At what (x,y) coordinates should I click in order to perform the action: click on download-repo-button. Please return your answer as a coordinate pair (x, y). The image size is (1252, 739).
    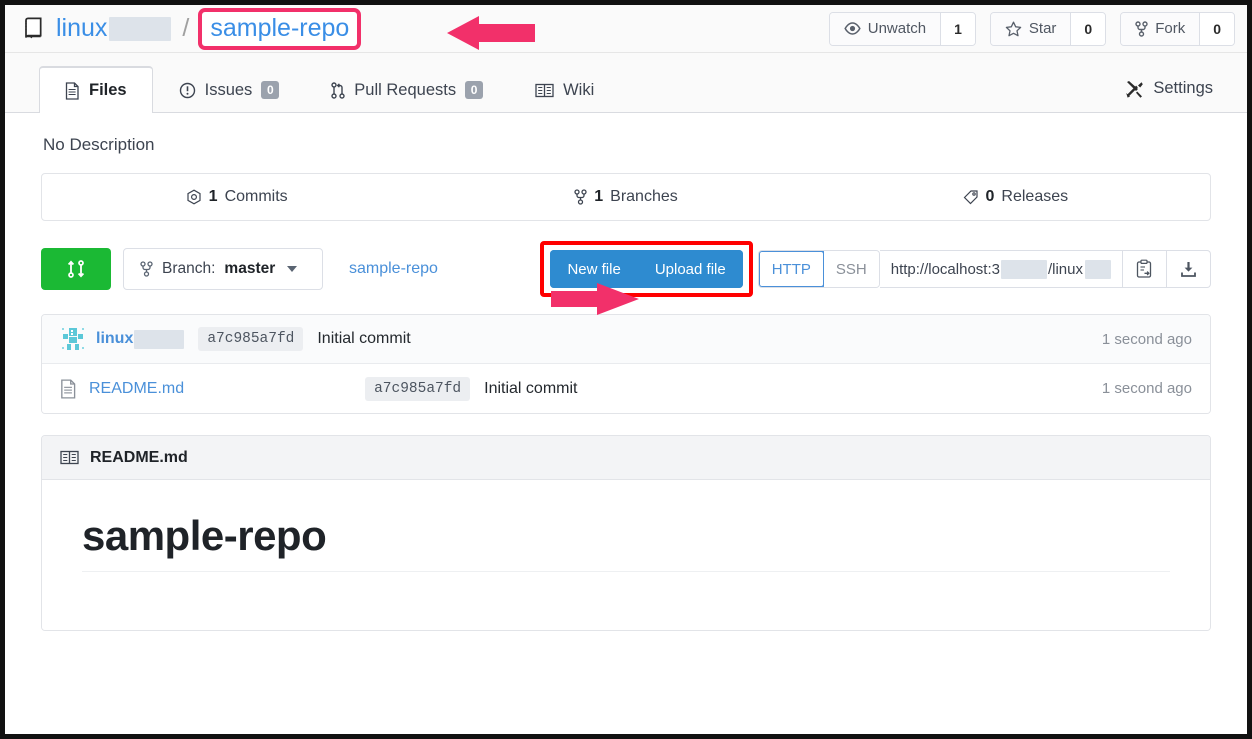
    Looking at the image, I should click on (1189, 269).